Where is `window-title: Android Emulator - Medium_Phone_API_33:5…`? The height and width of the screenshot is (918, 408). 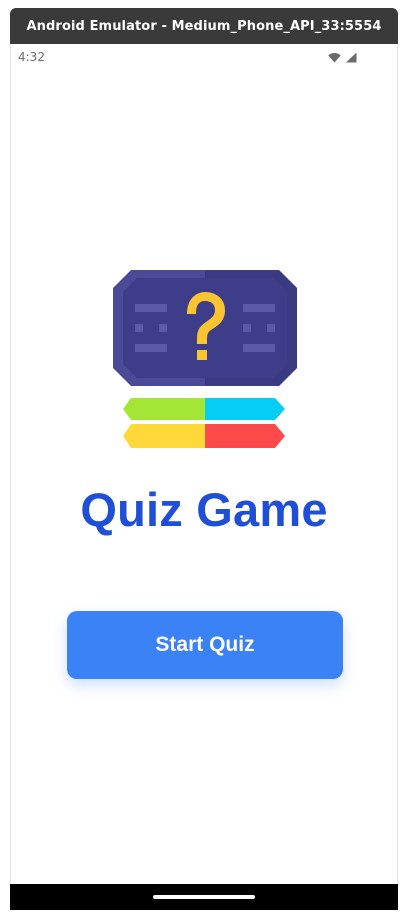
window-title: Android Emulator - Medium_Phone_API_33:5… is located at coordinates (204, 26).